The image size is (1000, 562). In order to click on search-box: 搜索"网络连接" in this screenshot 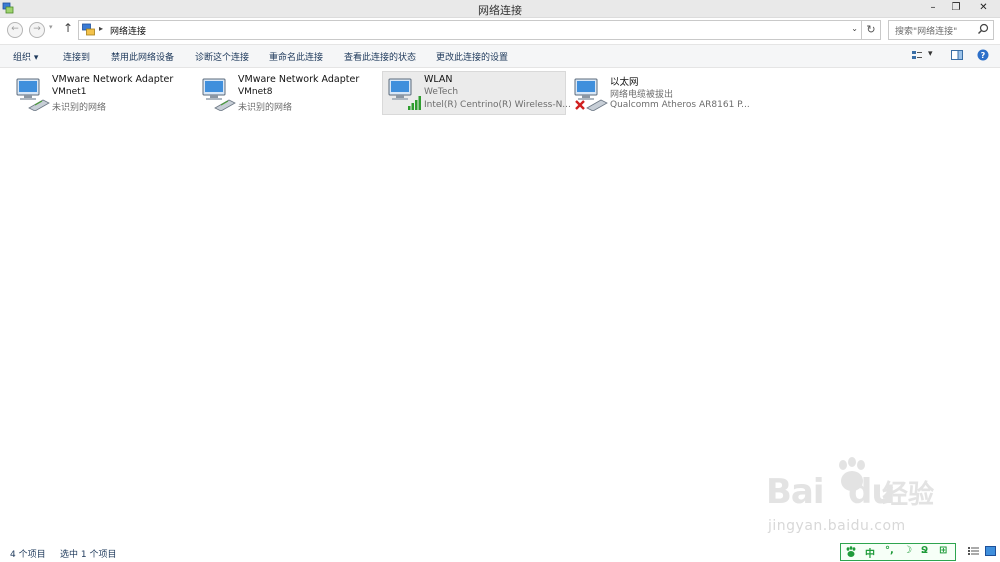, I will do `click(941, 30)`.